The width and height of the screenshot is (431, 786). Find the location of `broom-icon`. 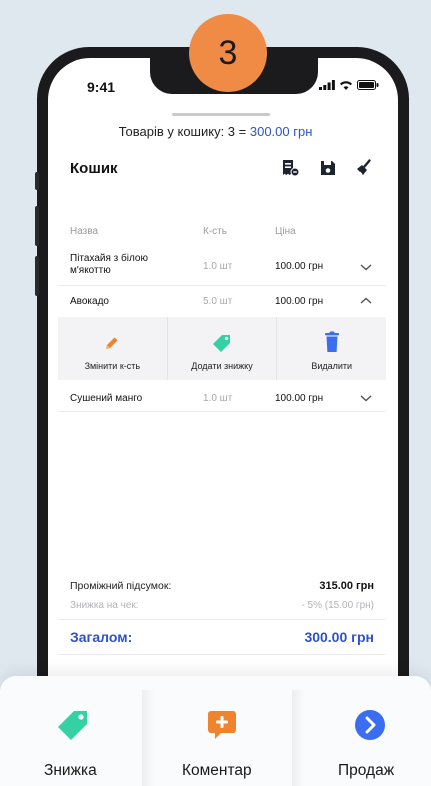

broom-icon is located at coordinates (364, 168).